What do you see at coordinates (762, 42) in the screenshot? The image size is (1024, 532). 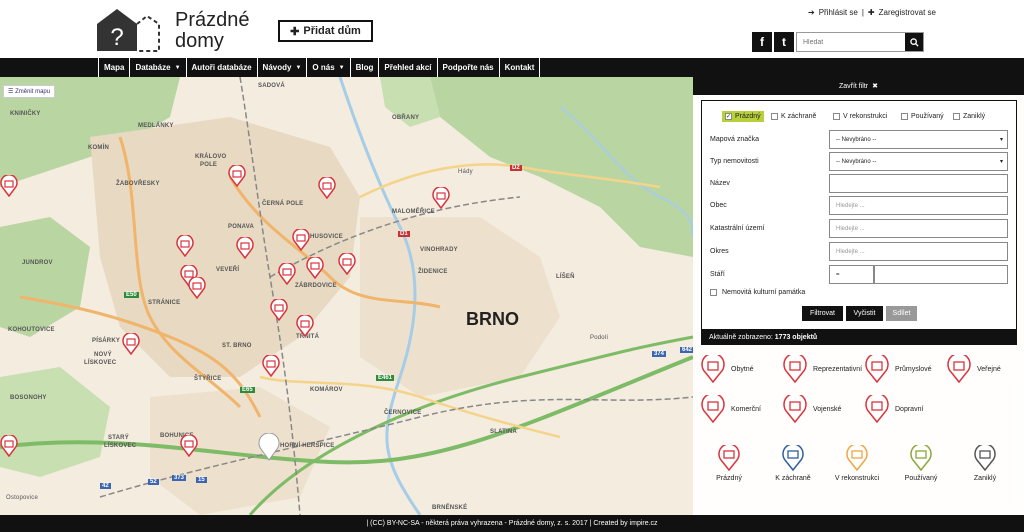 I see `facebook-icon: f` at bounding box center [762, 42].